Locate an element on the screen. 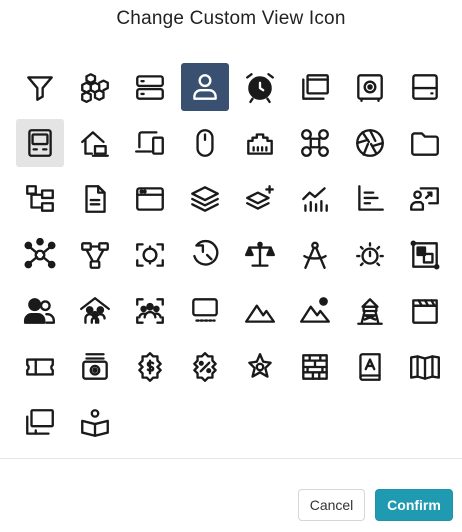  hard-drive-icon is located at coordinates (425, 87).